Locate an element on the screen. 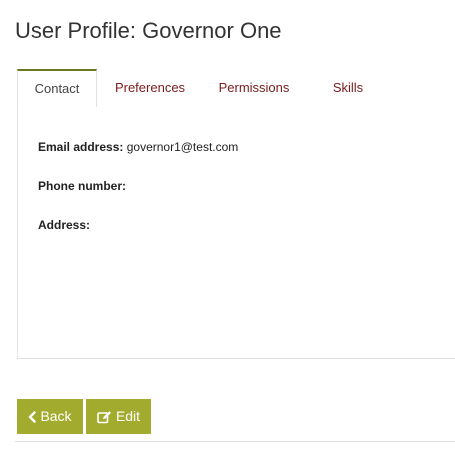 The image size is (455, 449). back-button-label: Back is located at coordinates (56, 416).